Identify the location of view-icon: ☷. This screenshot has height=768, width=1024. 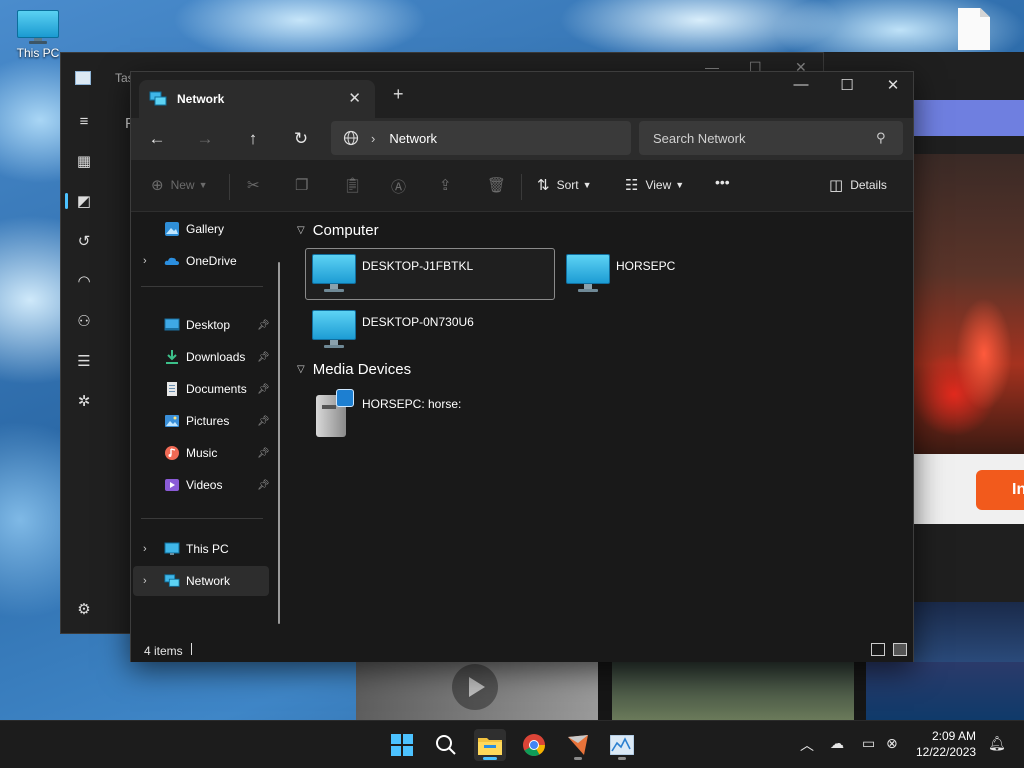
(632, 185).